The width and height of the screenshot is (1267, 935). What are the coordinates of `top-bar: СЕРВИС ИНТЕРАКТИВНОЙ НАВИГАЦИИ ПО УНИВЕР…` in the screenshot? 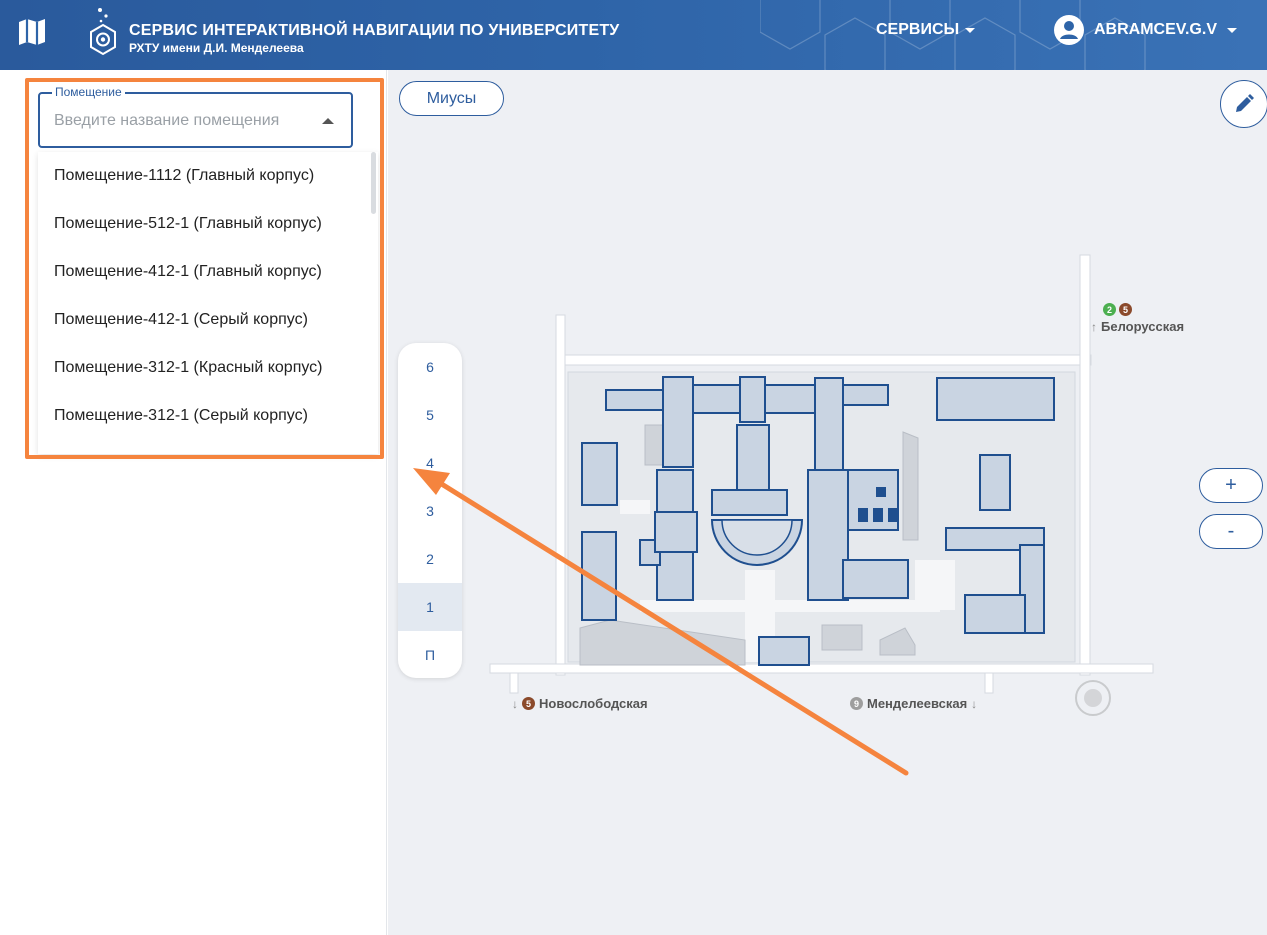 It's located at (633, 35).